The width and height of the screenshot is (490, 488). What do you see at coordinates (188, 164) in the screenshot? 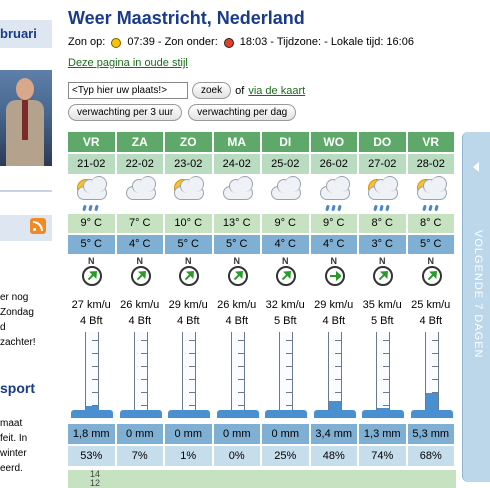
I see `date-cell: 23-02` at bounding box center [188, 164].